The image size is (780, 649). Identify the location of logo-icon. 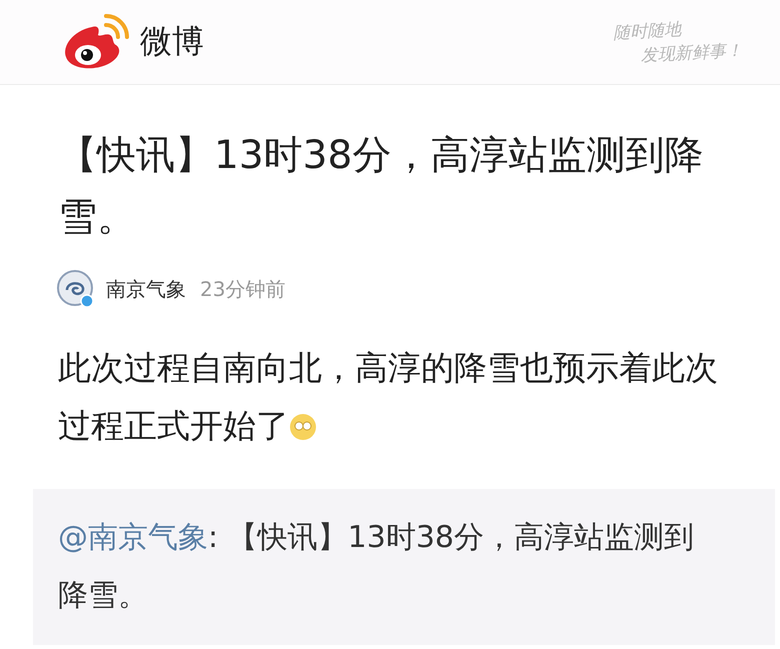
(96, 42).